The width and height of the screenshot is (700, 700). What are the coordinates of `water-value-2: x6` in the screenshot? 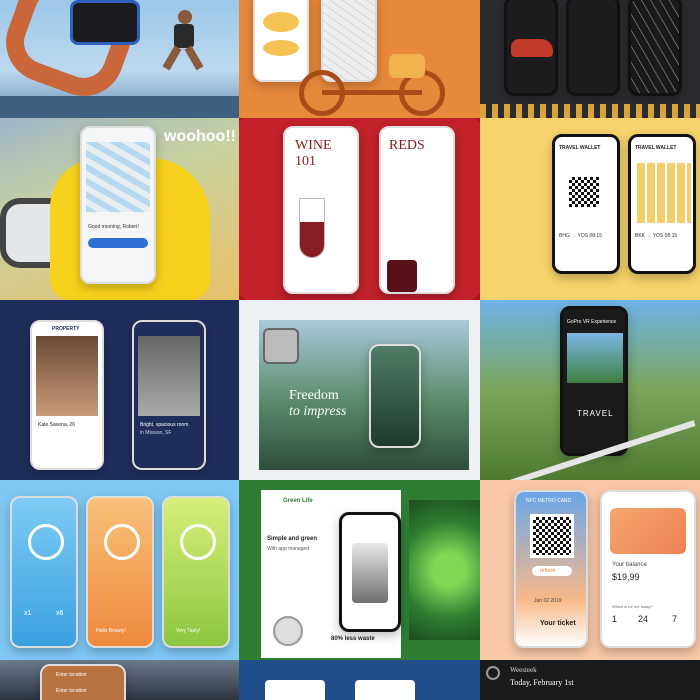 It's located at (60, 613).